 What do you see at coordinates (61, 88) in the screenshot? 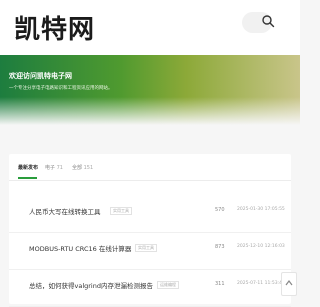
I see `hero-subtitle: 一个专注分享电子电路知识和工程资讯应用的网站。` at bounding box center [61, 88].